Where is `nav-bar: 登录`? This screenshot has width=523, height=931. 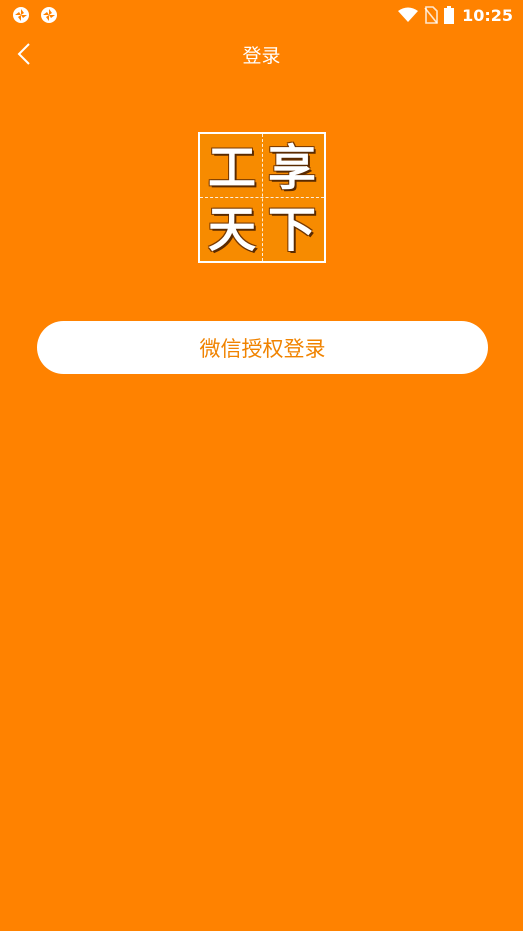
nav-bar: 登录 is located at coordinates (261, 54).